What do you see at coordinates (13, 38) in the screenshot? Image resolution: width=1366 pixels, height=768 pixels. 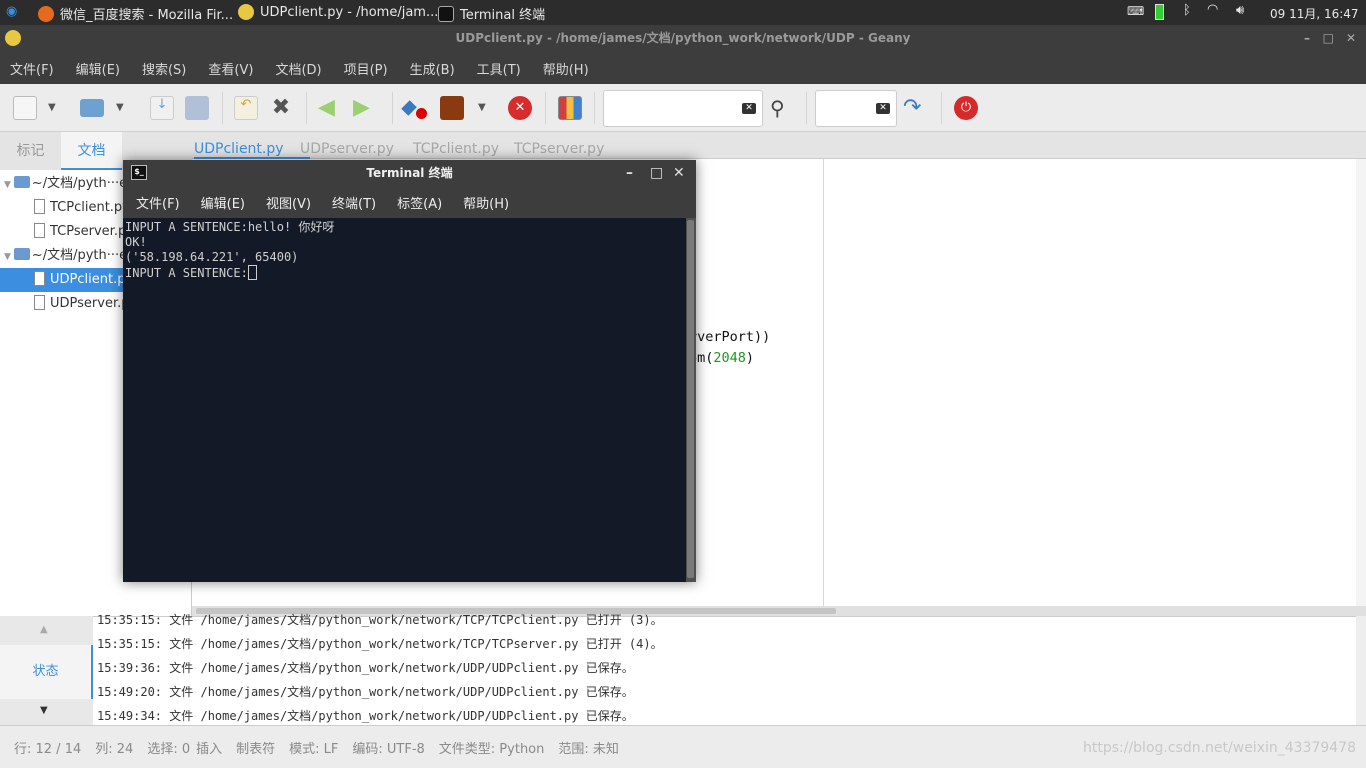 I see `geany-logo-icon` at bounding box center [13, 38].